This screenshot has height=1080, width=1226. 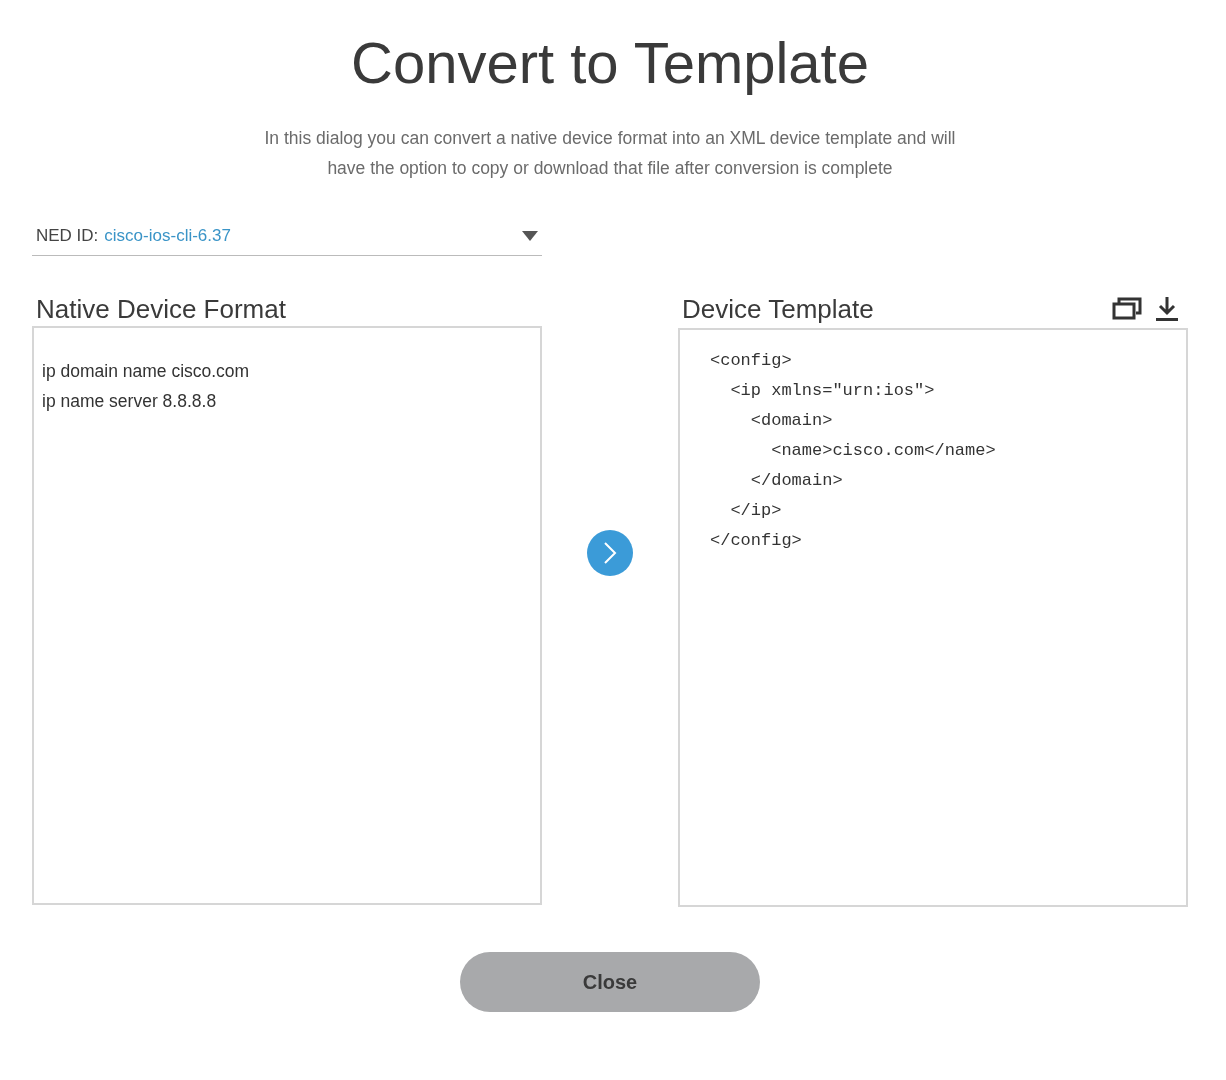 What do you see at coordinates (756, 511) in the screenshot?
I see `code-line: </ip>` at bounding box center [756, 511].